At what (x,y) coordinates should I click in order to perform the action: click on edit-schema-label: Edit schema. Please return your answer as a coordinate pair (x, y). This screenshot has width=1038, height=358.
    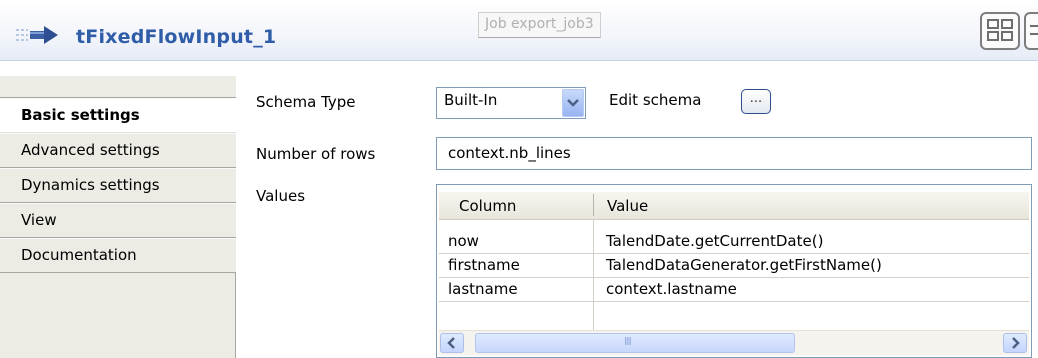
    Looking at the image, I should click on (655, 100).